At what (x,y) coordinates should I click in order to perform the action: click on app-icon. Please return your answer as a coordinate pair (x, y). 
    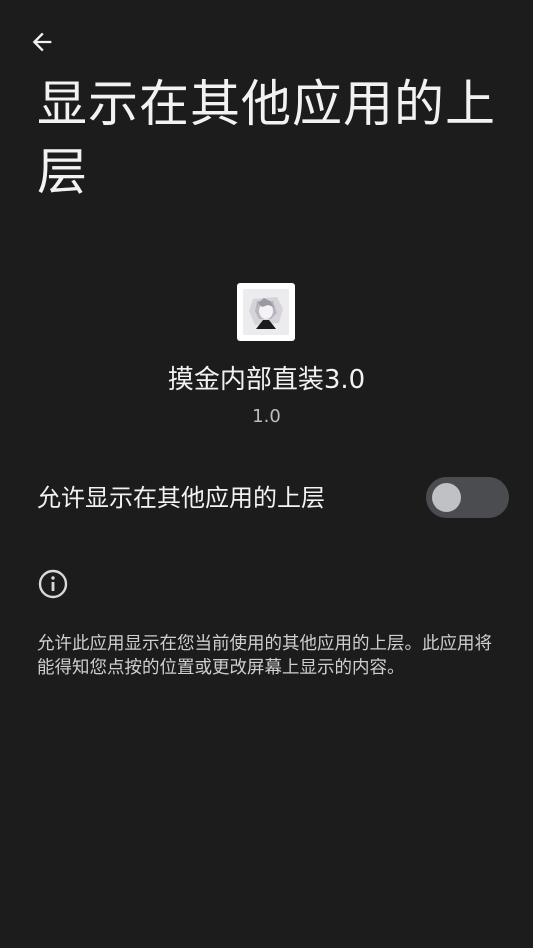
    Looking at the image, I should click on (266, 312).